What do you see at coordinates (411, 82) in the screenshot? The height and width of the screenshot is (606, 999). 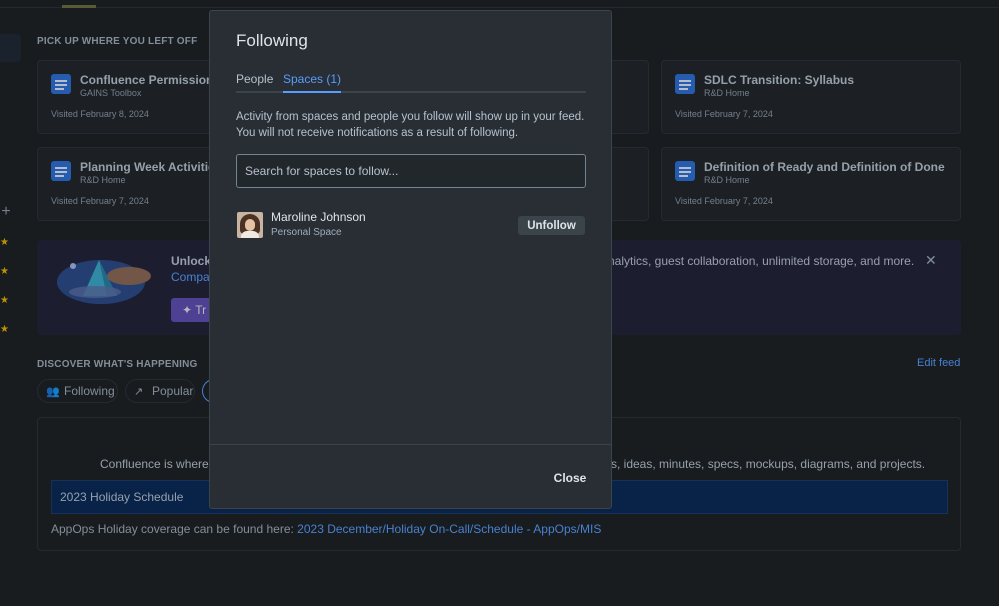 I see `dialog-tabs: People Spaces (1)` at bounding box center [411, 82].